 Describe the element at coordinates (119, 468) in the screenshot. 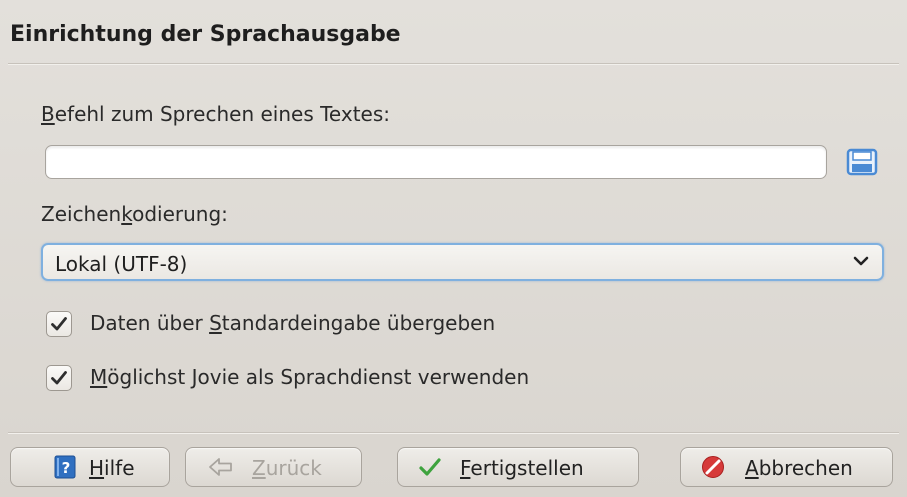

I see `help-label-rest: ilfe` at that location.